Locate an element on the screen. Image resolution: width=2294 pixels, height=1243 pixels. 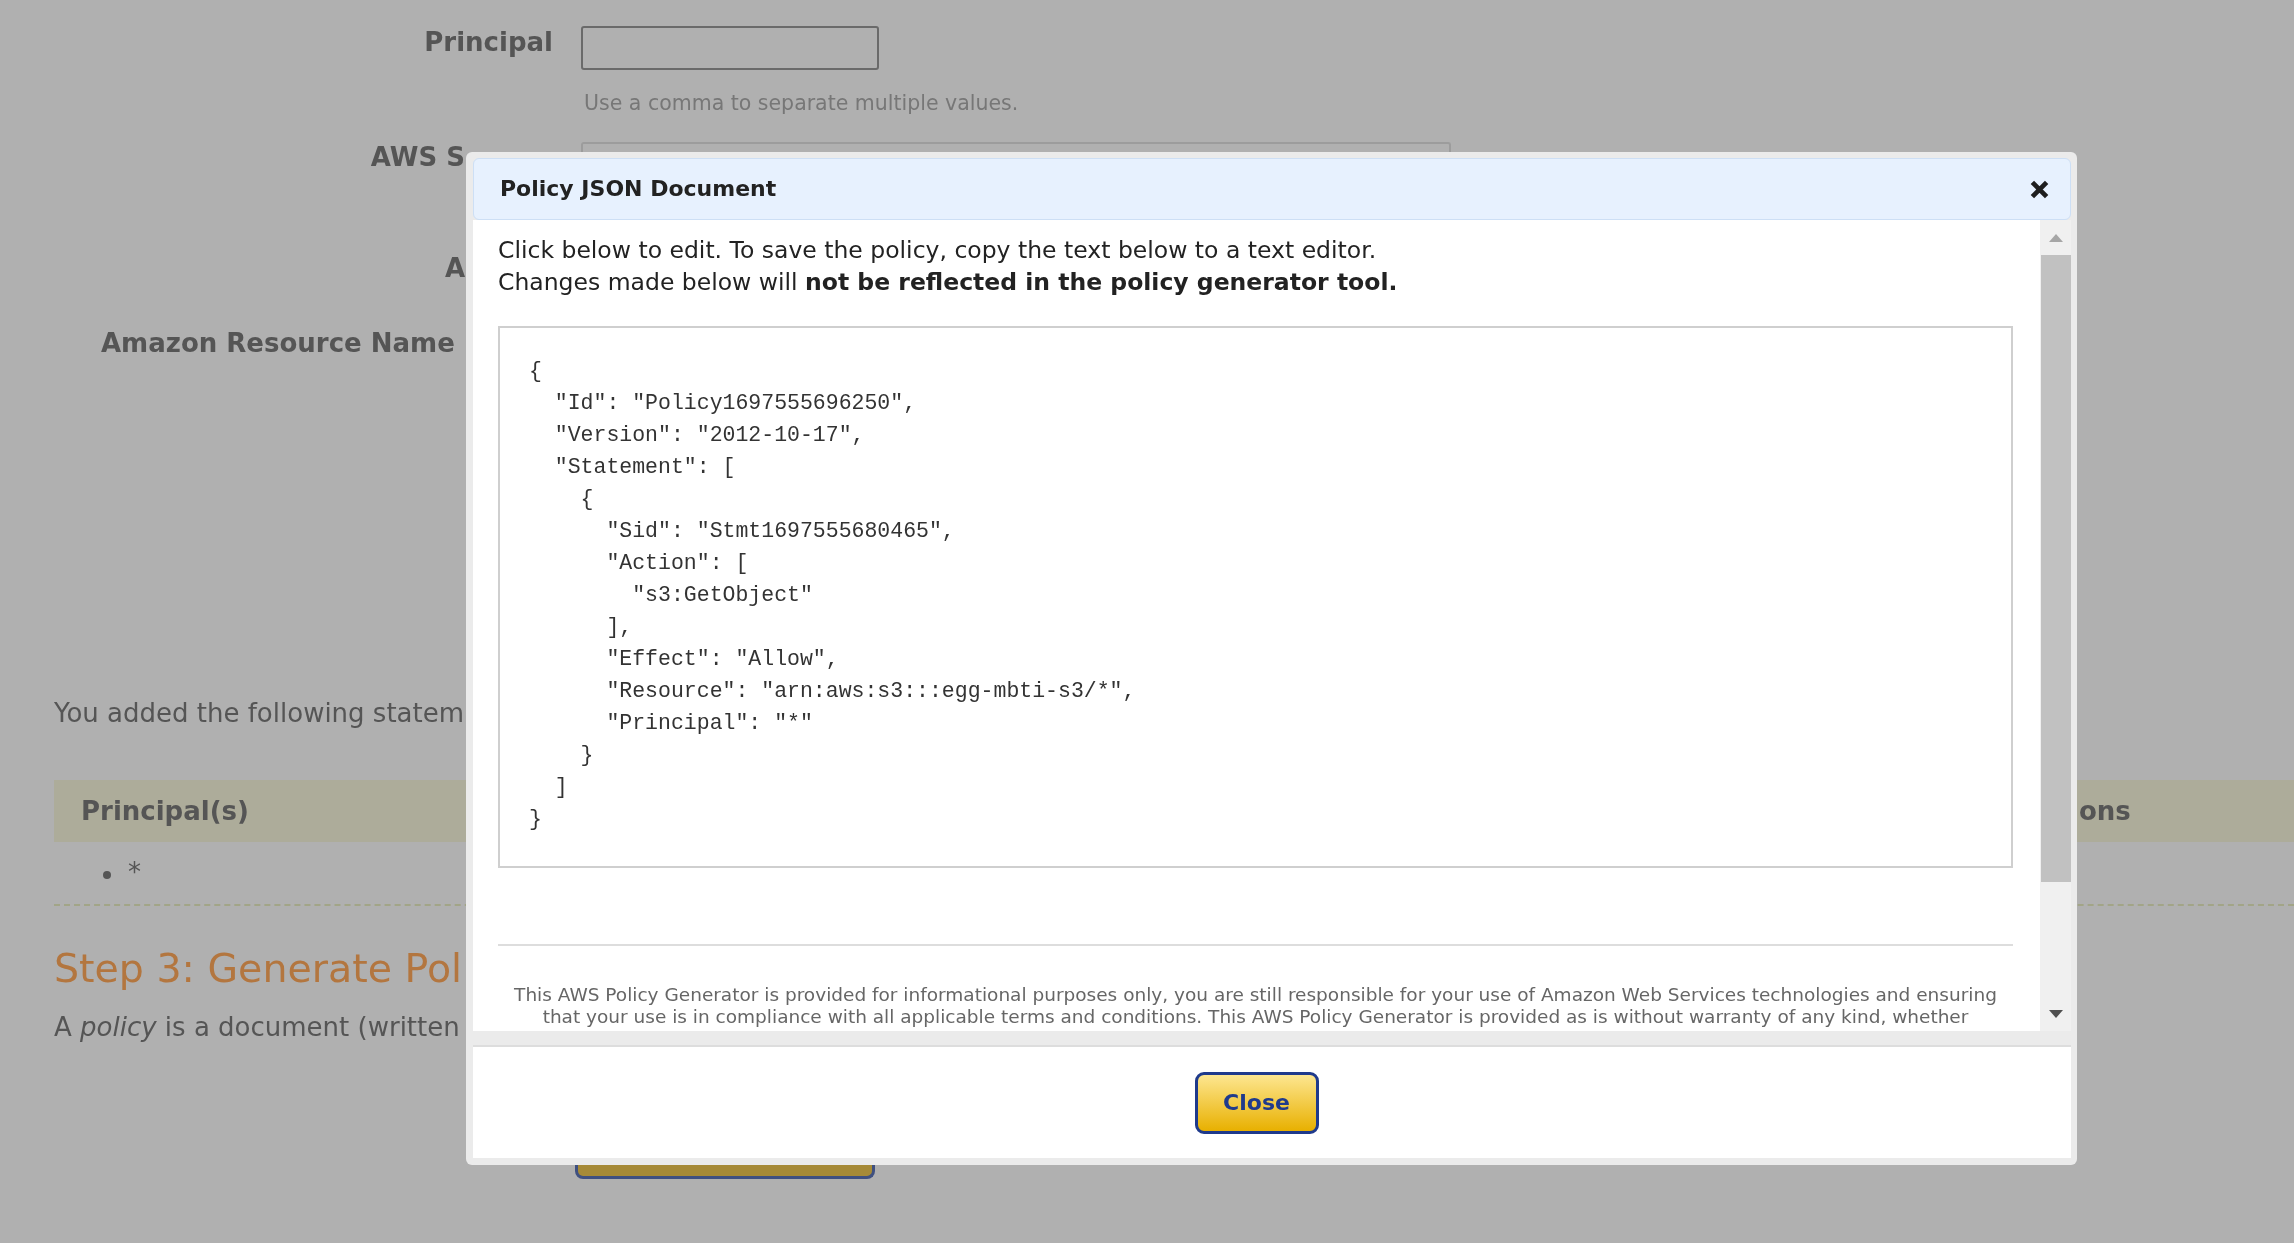
field-label: Amazon Resource Name is located at coordinates (278, 343).